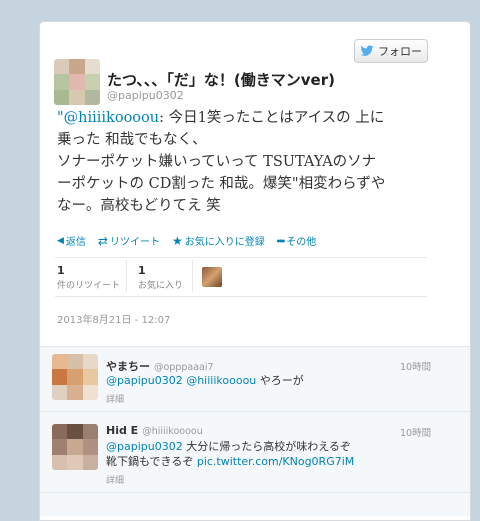 This screenshot has width=480, height=521. Describe the element at coordinates (218, 241) in the screenshot. I see `favorite-action: ★ お気に入りに登録` at that location.